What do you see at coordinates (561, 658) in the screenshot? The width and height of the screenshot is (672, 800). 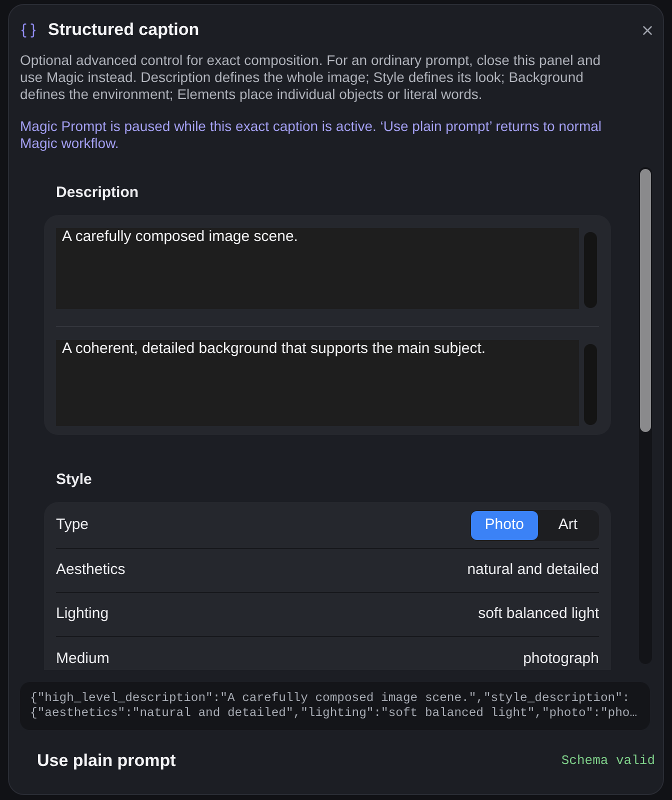 I see `row-value: photograph` at bounding box center [561, 658].